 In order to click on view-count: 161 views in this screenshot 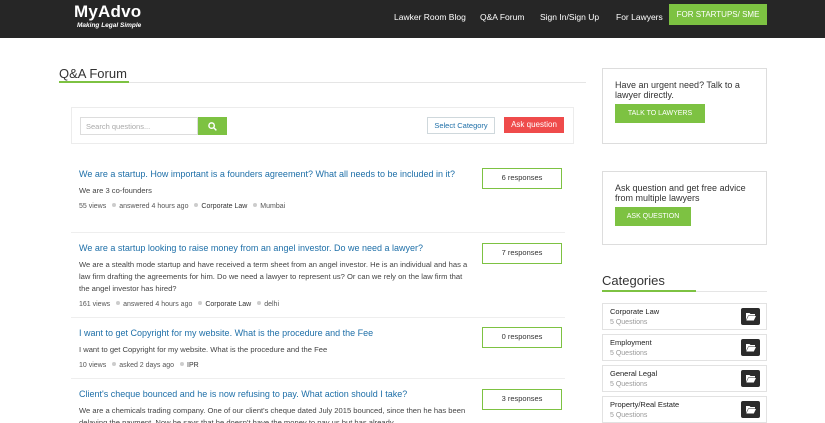, I will do `click(95, 304)`.